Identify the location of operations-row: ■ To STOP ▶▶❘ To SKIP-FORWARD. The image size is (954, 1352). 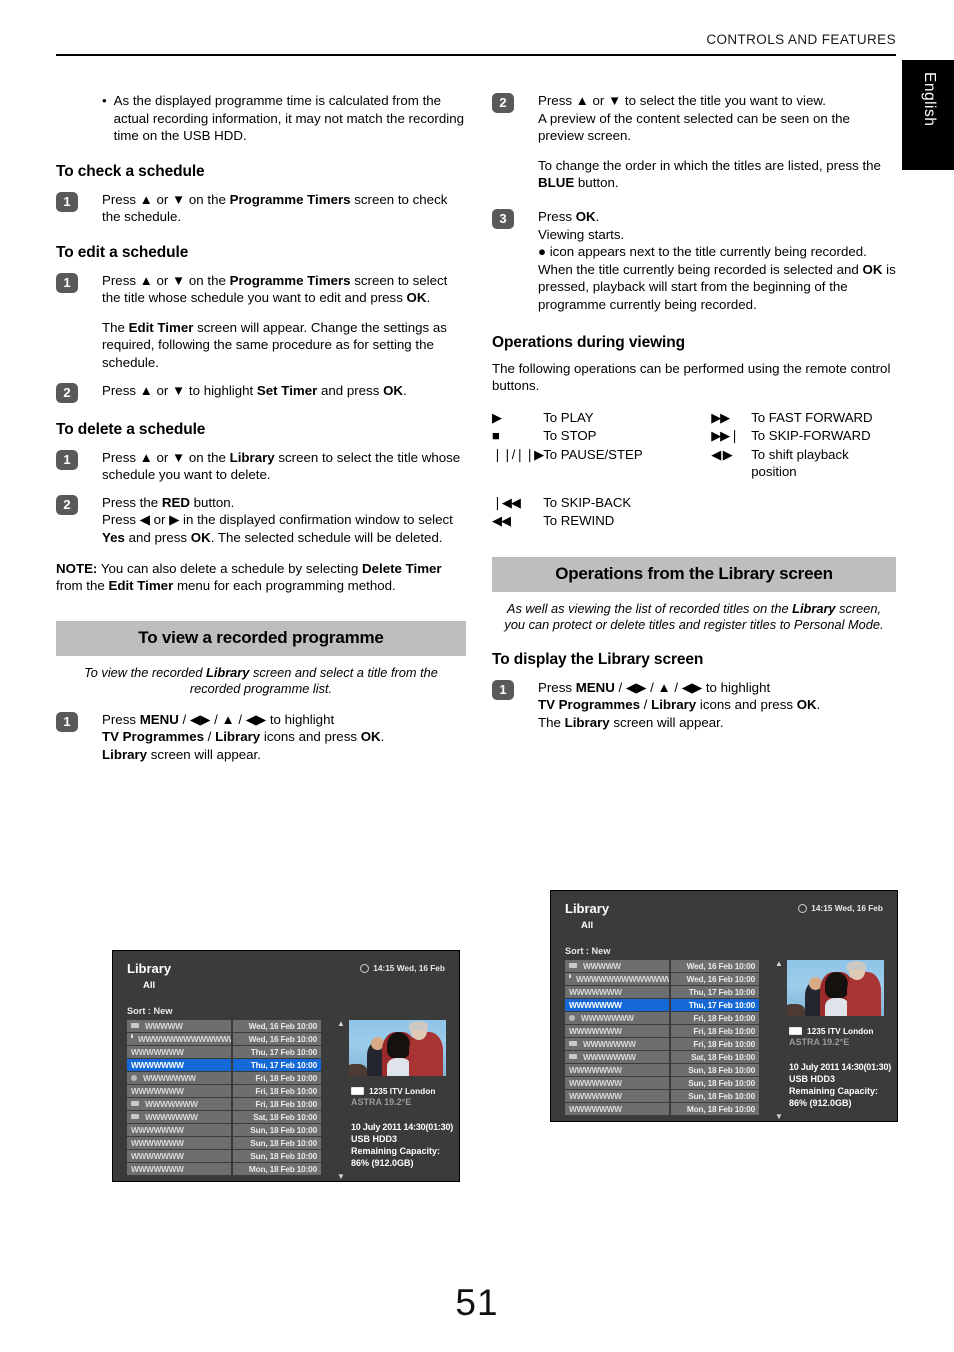
(694, 436).